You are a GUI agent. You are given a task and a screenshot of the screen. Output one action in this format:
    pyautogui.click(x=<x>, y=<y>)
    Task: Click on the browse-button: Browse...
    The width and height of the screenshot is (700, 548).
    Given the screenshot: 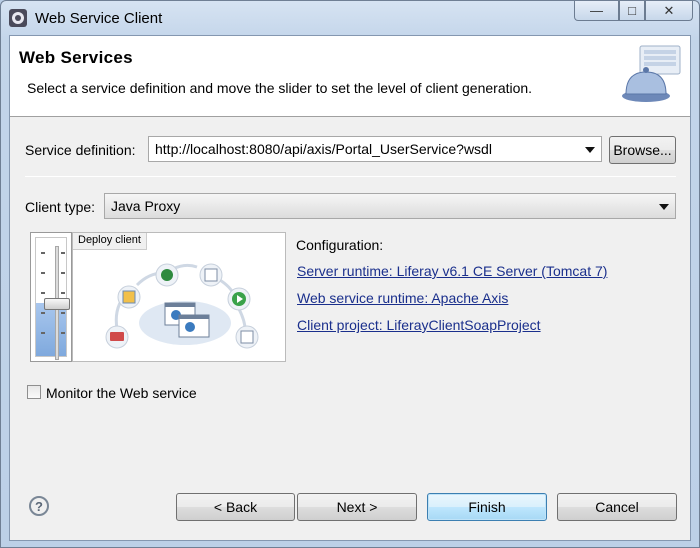 What is the action you would take?
    pyautogui.click(x=642, y=150)
    